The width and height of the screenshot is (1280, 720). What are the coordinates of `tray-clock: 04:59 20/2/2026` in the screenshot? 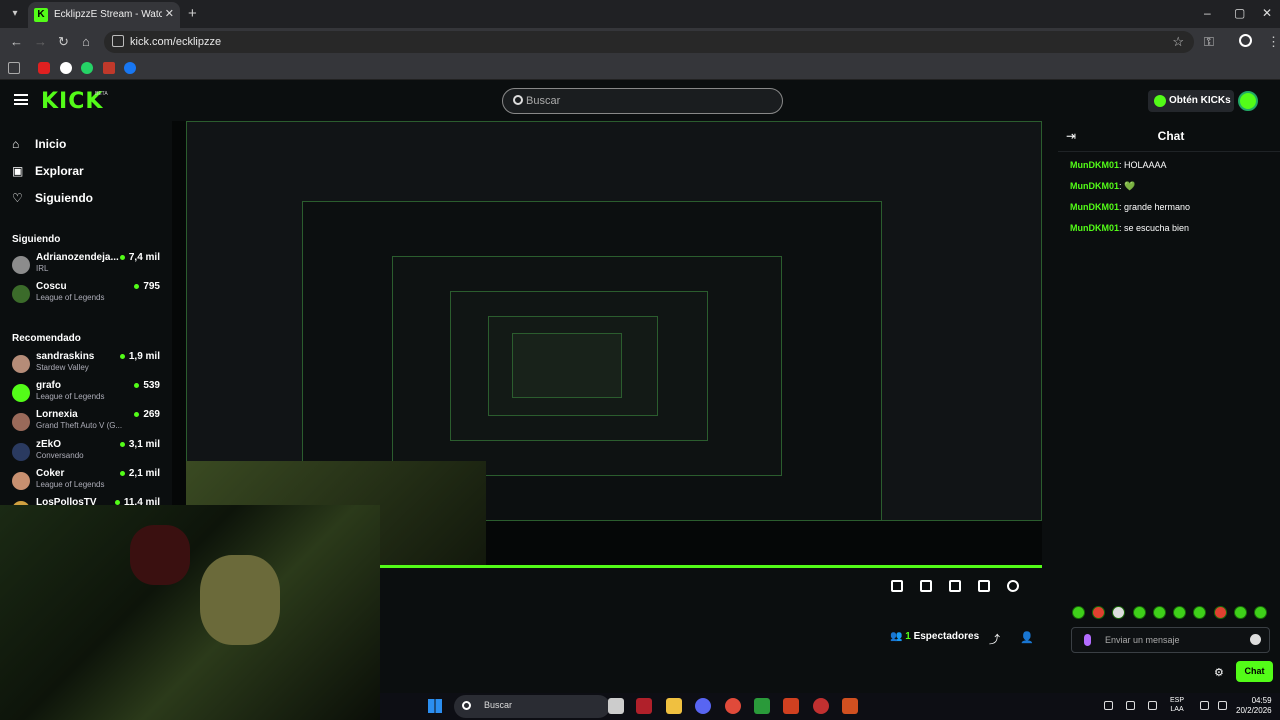 It's located at (1254, 706).